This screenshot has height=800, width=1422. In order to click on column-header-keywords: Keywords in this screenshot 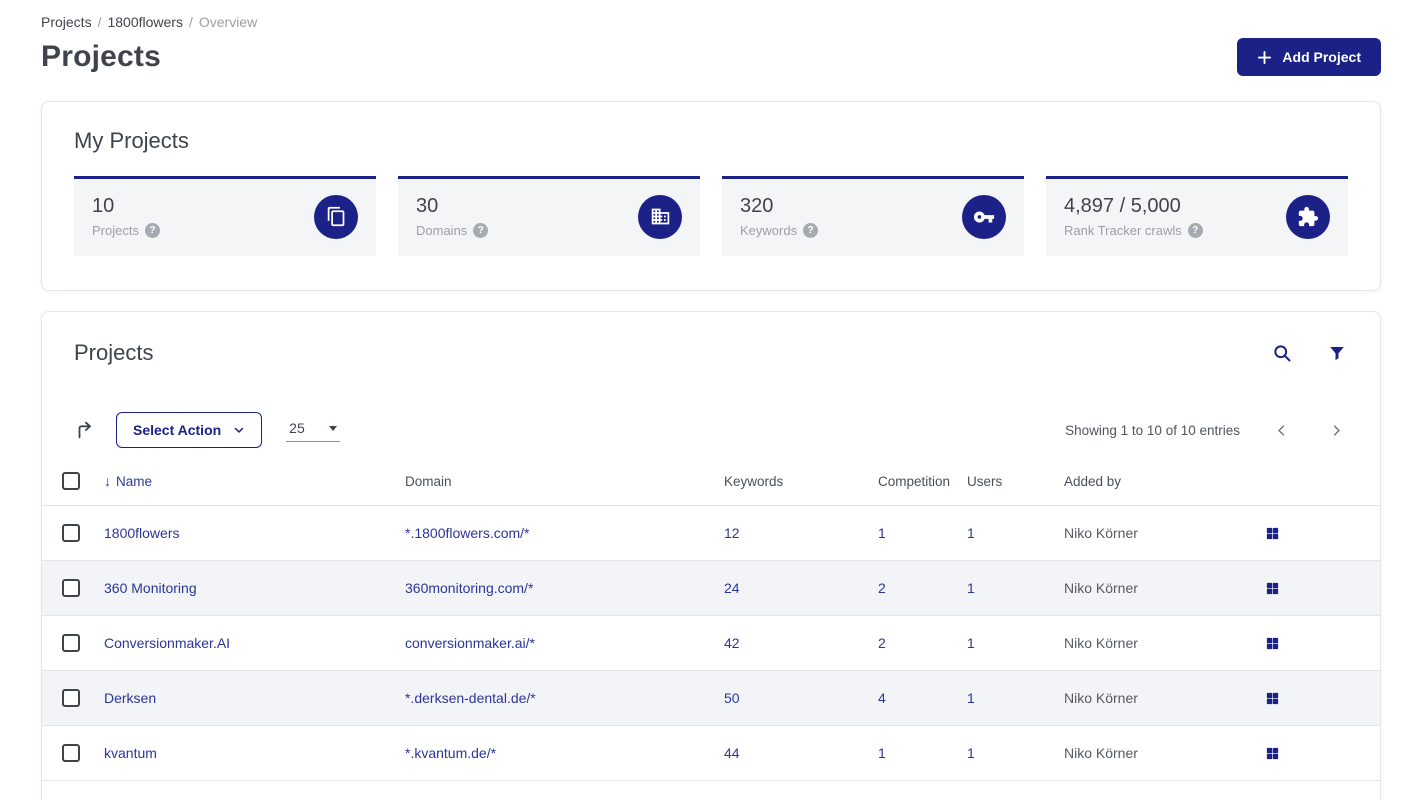, I will do `click(801, 489)`.